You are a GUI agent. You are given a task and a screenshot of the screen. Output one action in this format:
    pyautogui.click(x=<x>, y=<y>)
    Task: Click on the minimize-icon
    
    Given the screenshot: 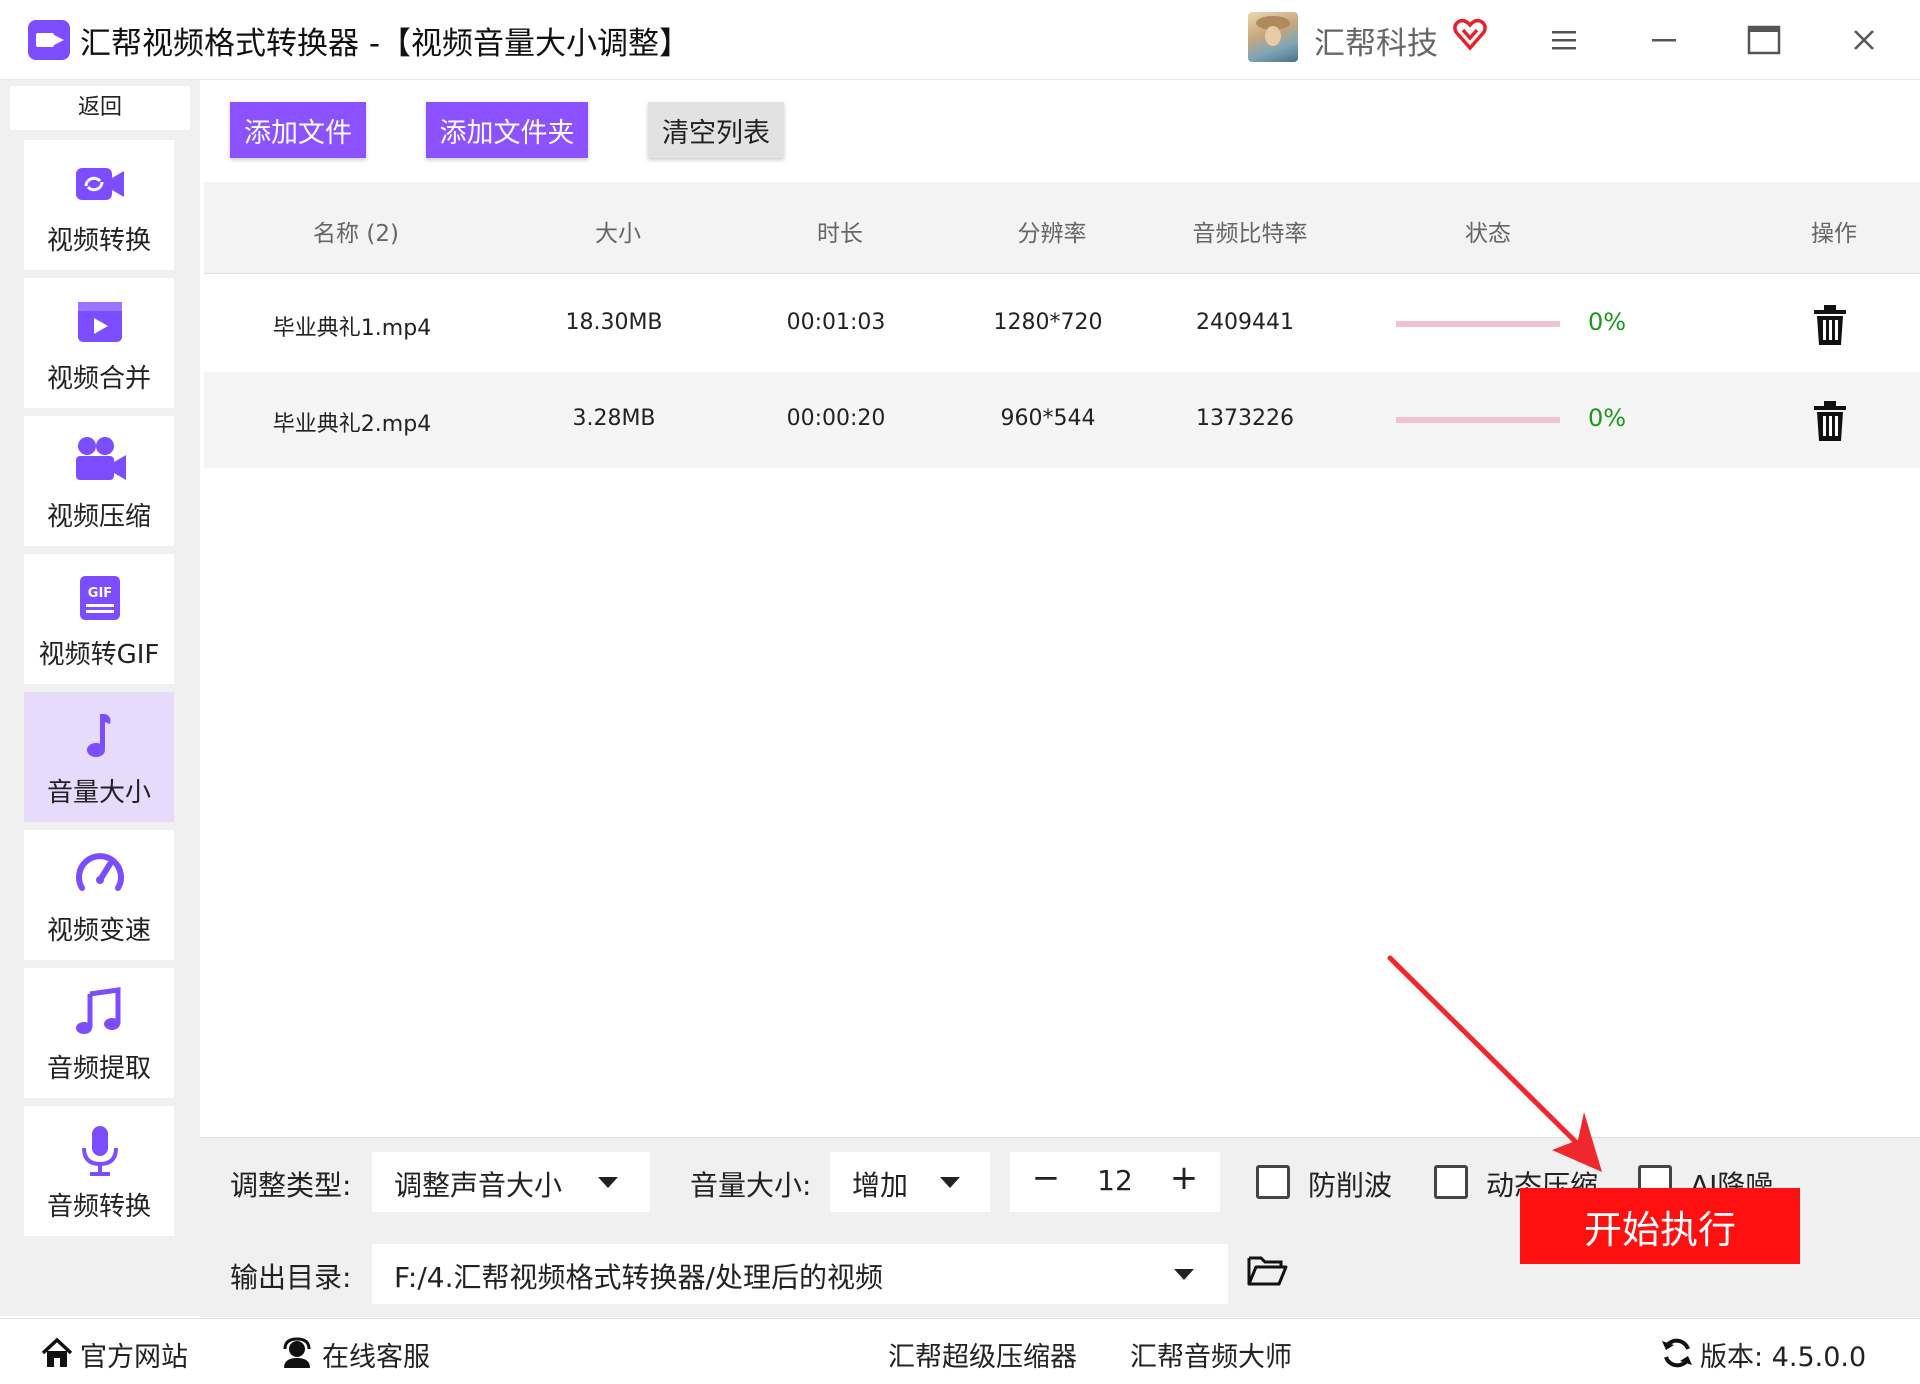 What is the action you would take?
    pyautogui.click(x=1664, y=40)
    